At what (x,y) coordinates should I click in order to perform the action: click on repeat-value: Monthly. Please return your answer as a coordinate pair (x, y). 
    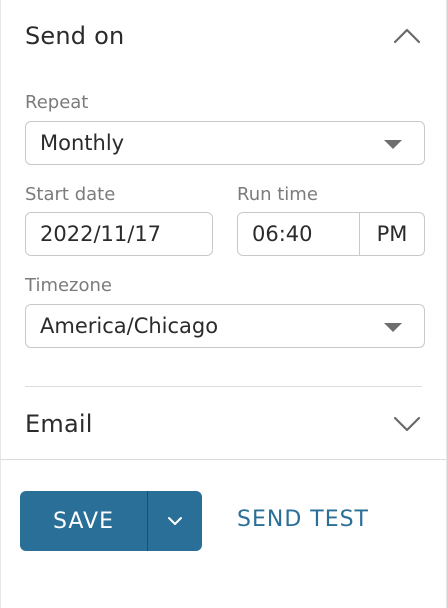
    Looking at the image, I should click on (82, 143).